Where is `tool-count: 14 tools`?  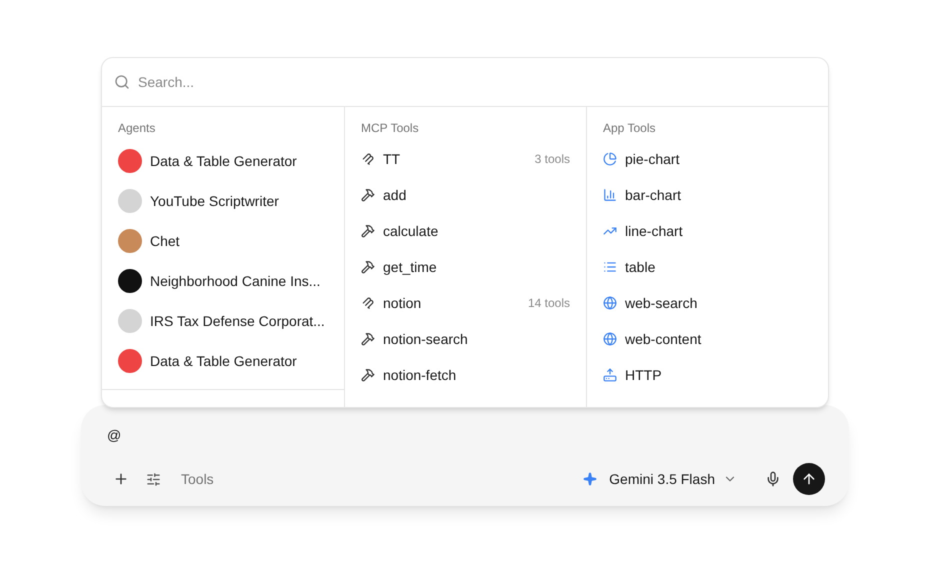 tool-count: 14 tools is located at coordinates (549, 303).